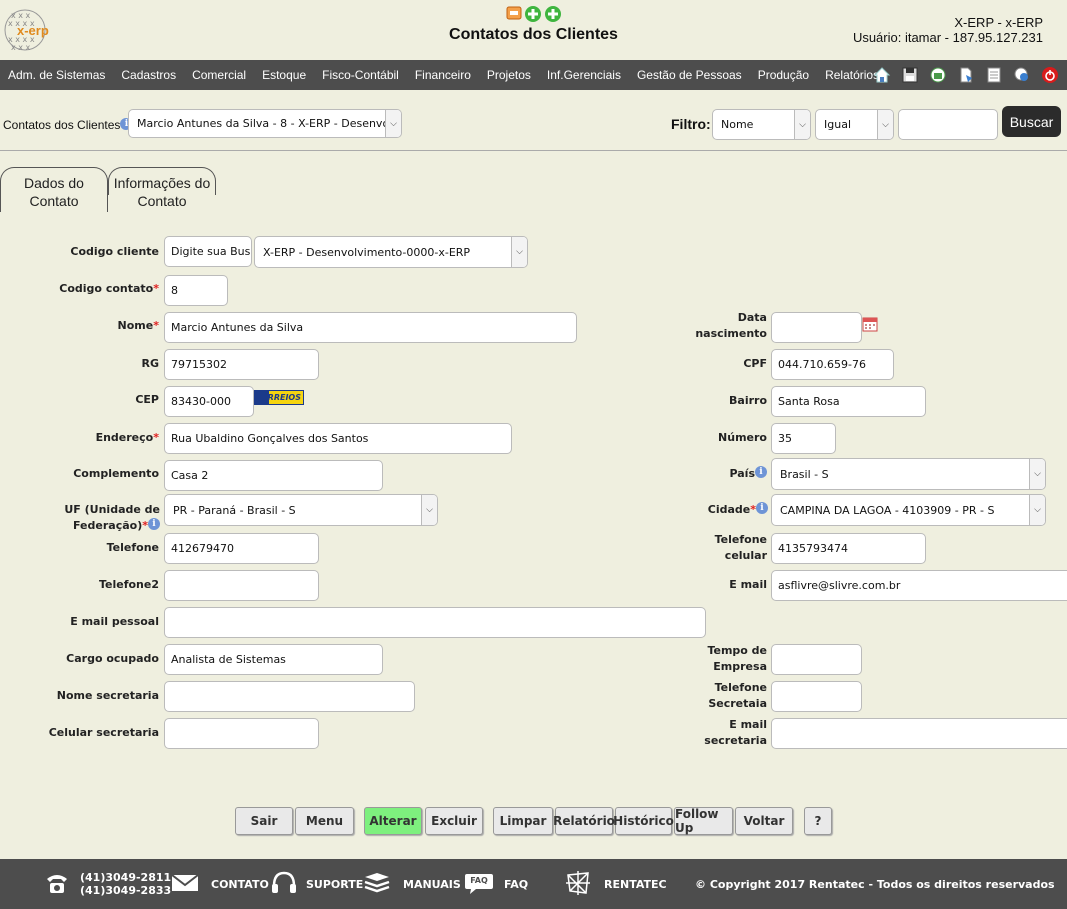 The width and height of the screenshot is (1067, 909). Describe the element at coordinates (324, 821) in the screenshot. I see `menu-button: Menu` at that location.